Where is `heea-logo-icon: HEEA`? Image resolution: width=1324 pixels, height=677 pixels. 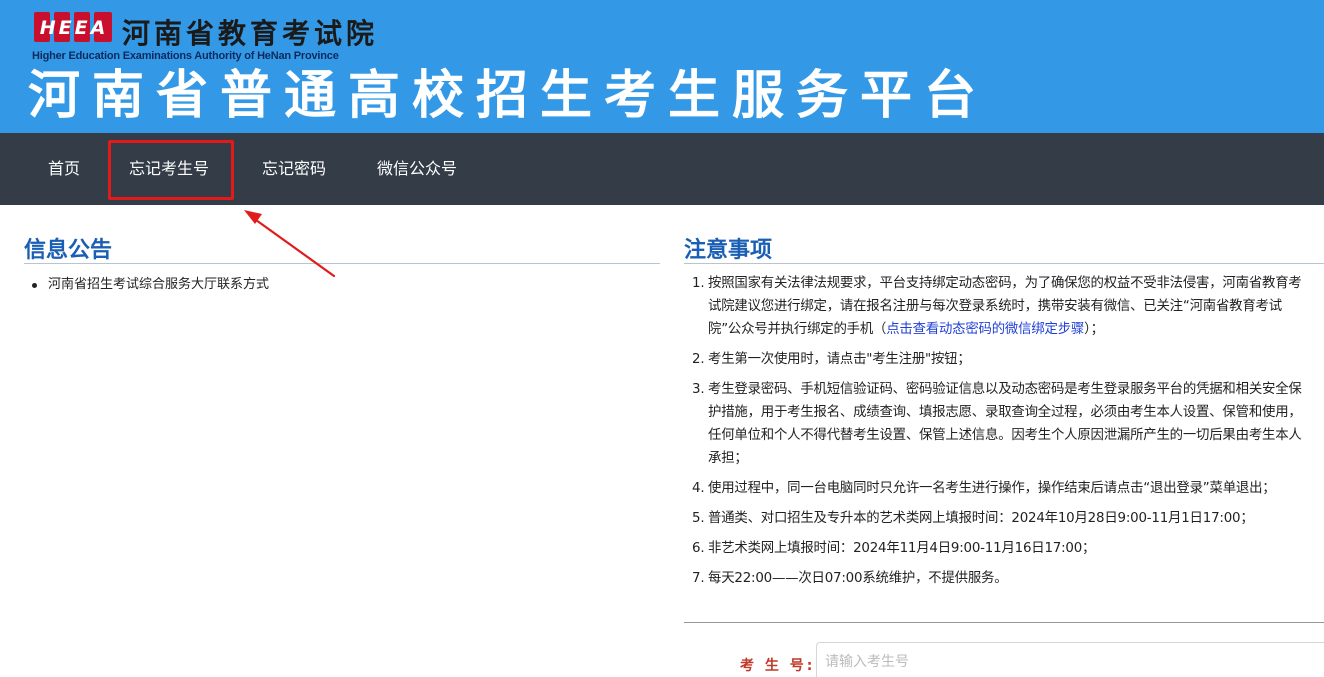
heea-logo-icon: HEEA is located at coordinates (73, 27).